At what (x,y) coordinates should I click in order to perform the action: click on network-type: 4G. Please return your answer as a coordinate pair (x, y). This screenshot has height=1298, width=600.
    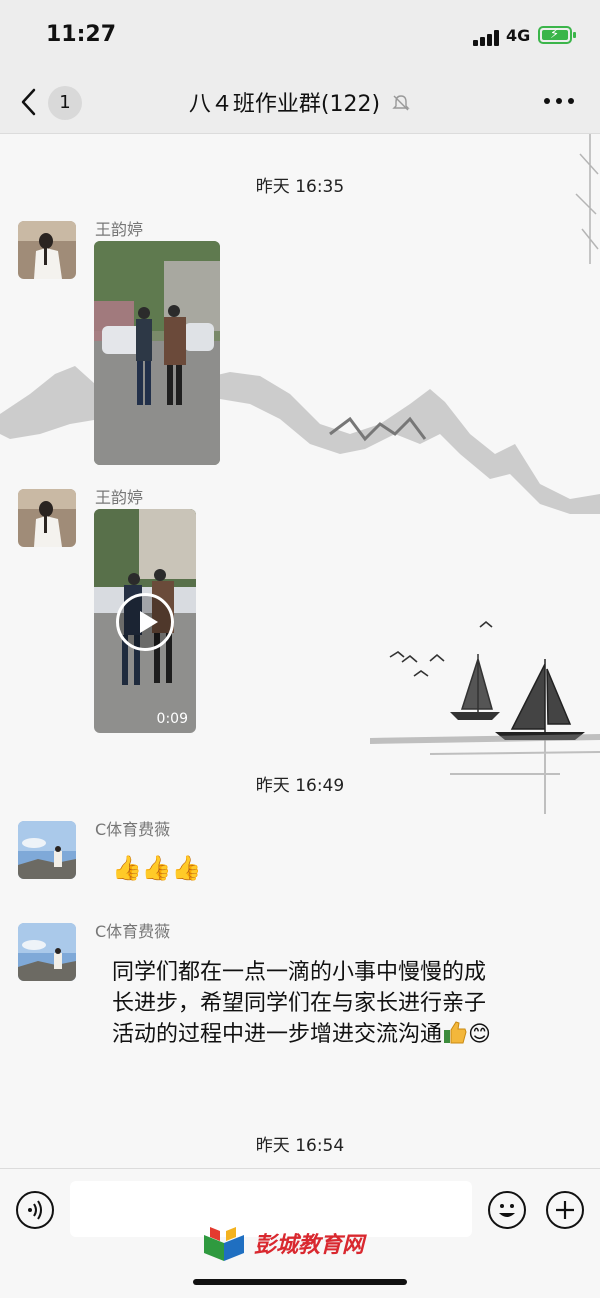
    Looking at the image, I should click on (518, 35).